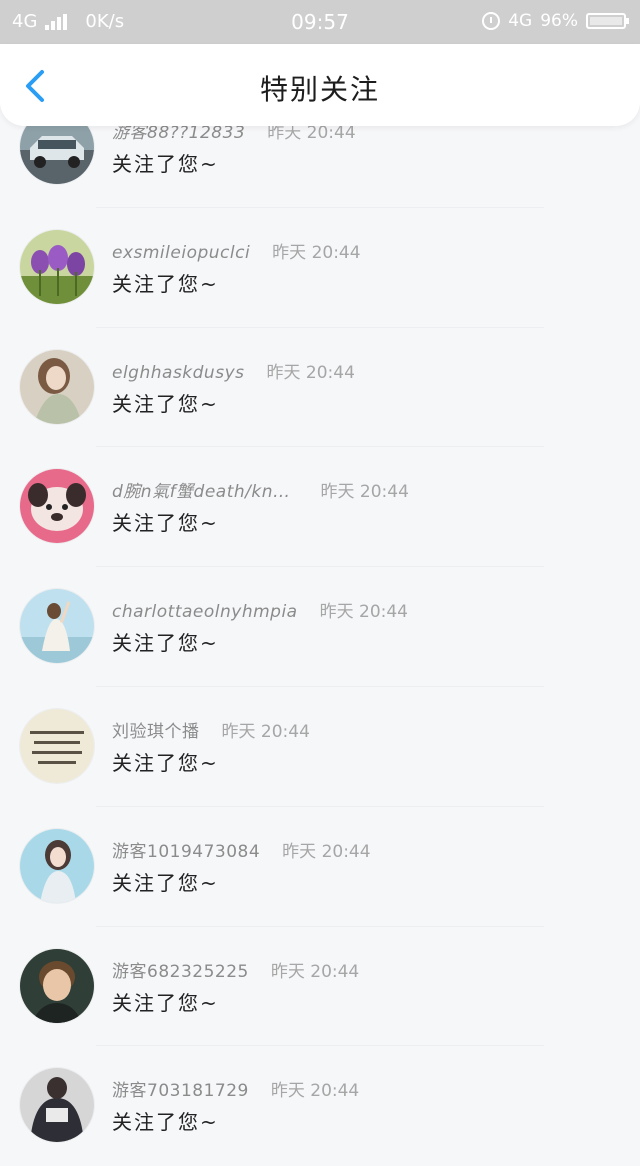 Image resolution: width=640 pixels, height=1166 pixels. I want to click on alarm-icon, so click(491, 21).